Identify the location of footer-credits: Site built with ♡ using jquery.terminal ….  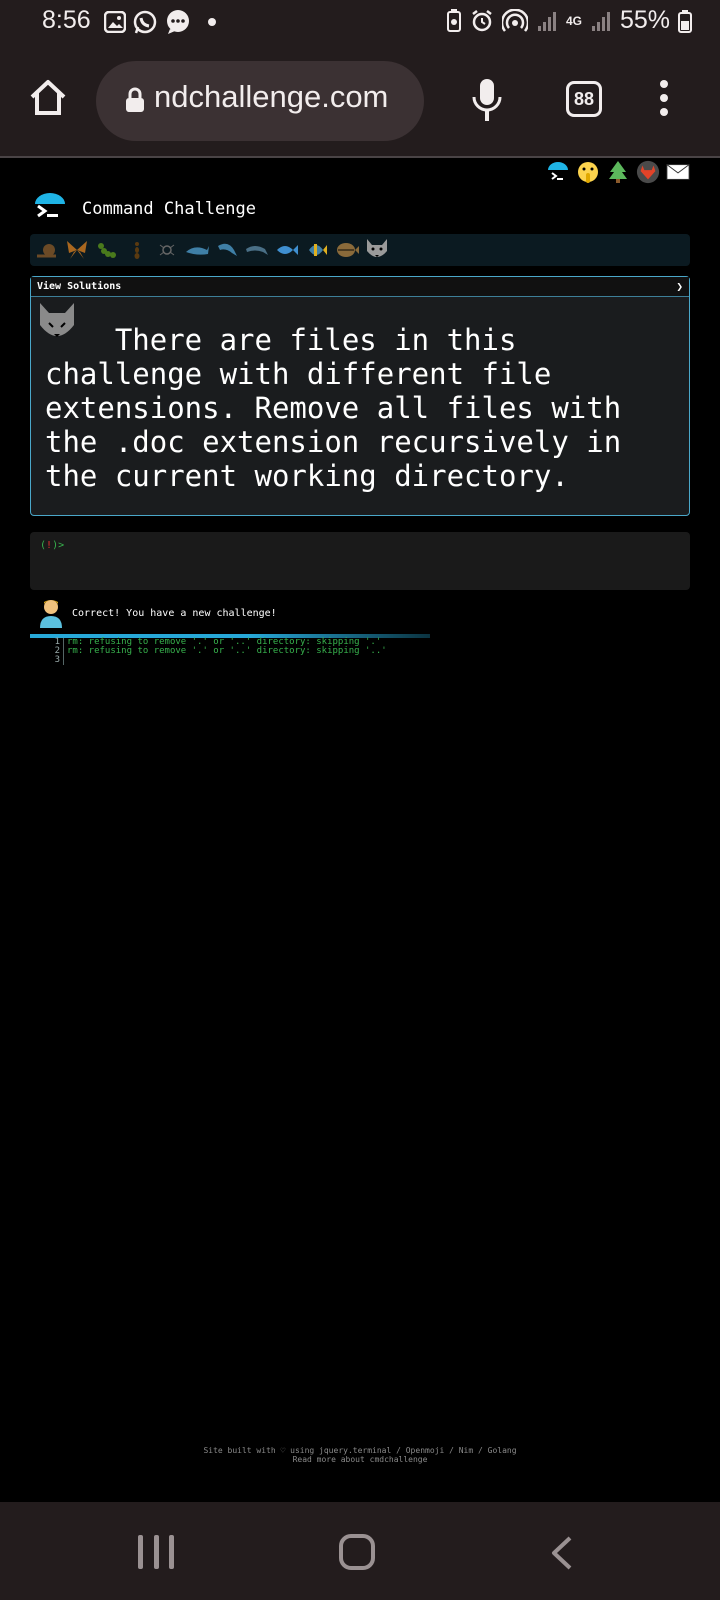
(360, 1450).